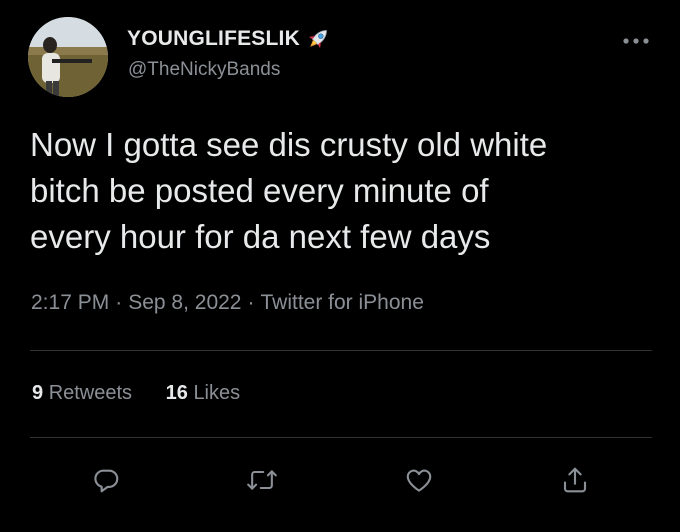 This screenshot has height=532, width=680. I want to click on tweet-text-line: every hour for da next few days, so click(260, 236).